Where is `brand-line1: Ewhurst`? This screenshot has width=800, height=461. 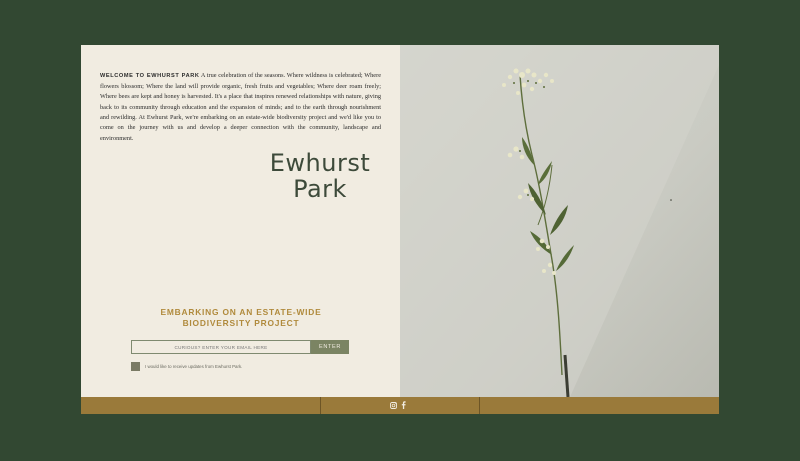
brand-line1: Ewhurst is located at coordinates (320, 163).